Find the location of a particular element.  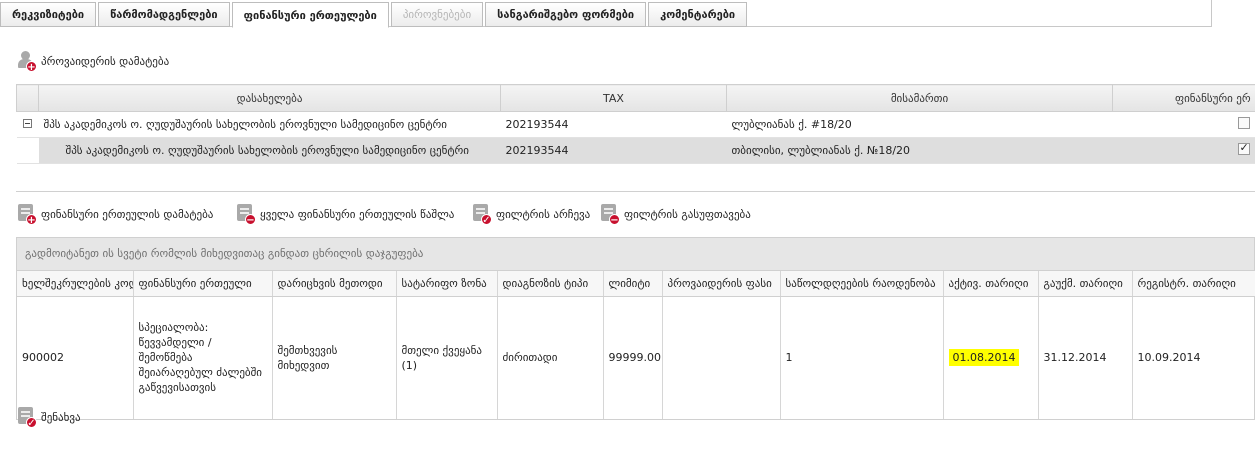

column-header-address: მისამართი is located at coordinates (919, 98).